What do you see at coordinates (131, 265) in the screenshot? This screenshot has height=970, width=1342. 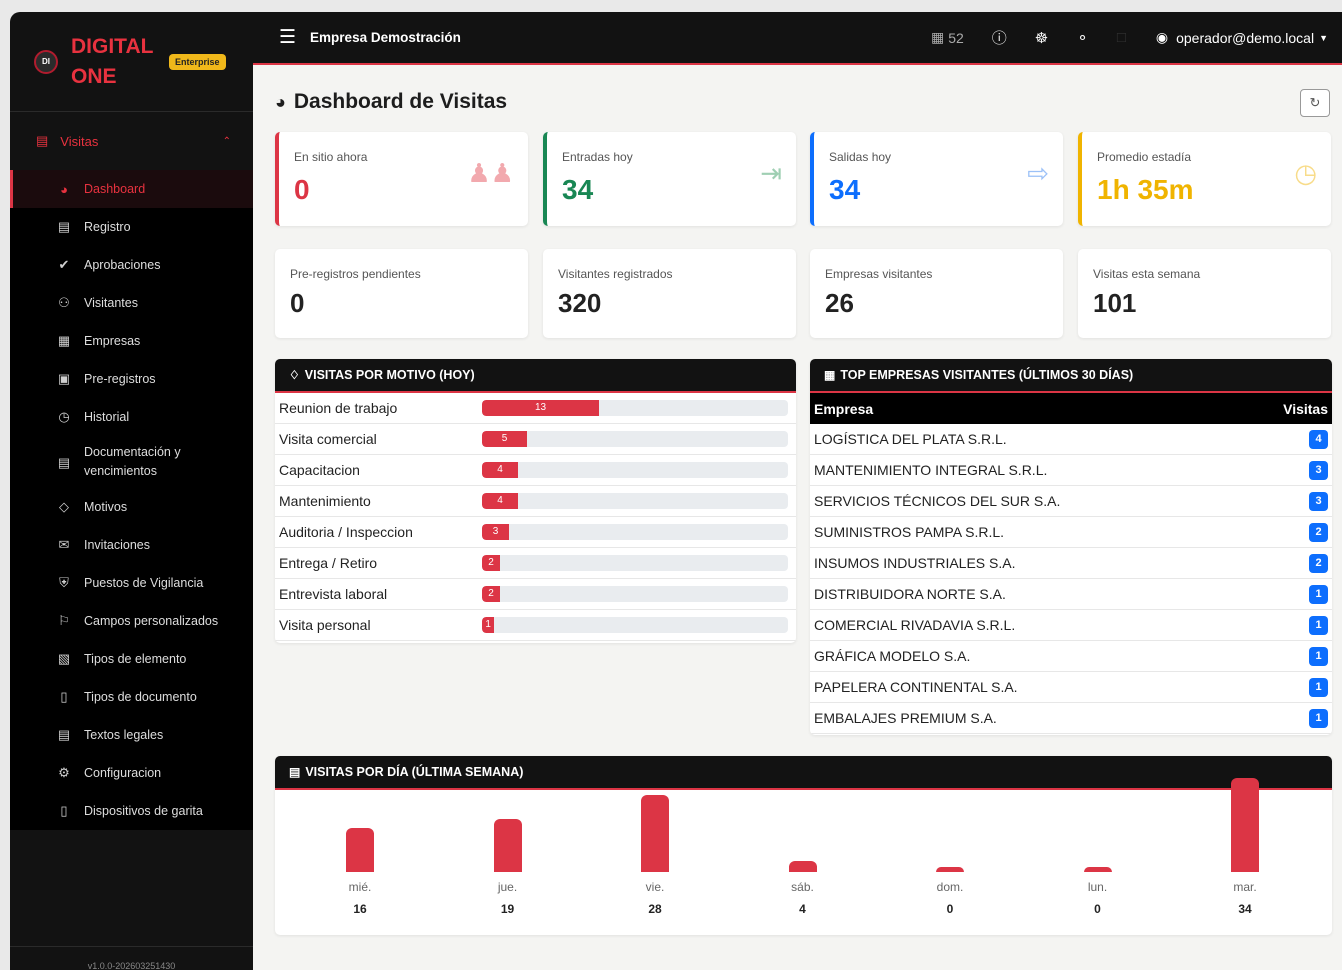 I see `sidebar-item-aprobaciones: ✔ Aprobaciones` at bounding box center [131, 265].